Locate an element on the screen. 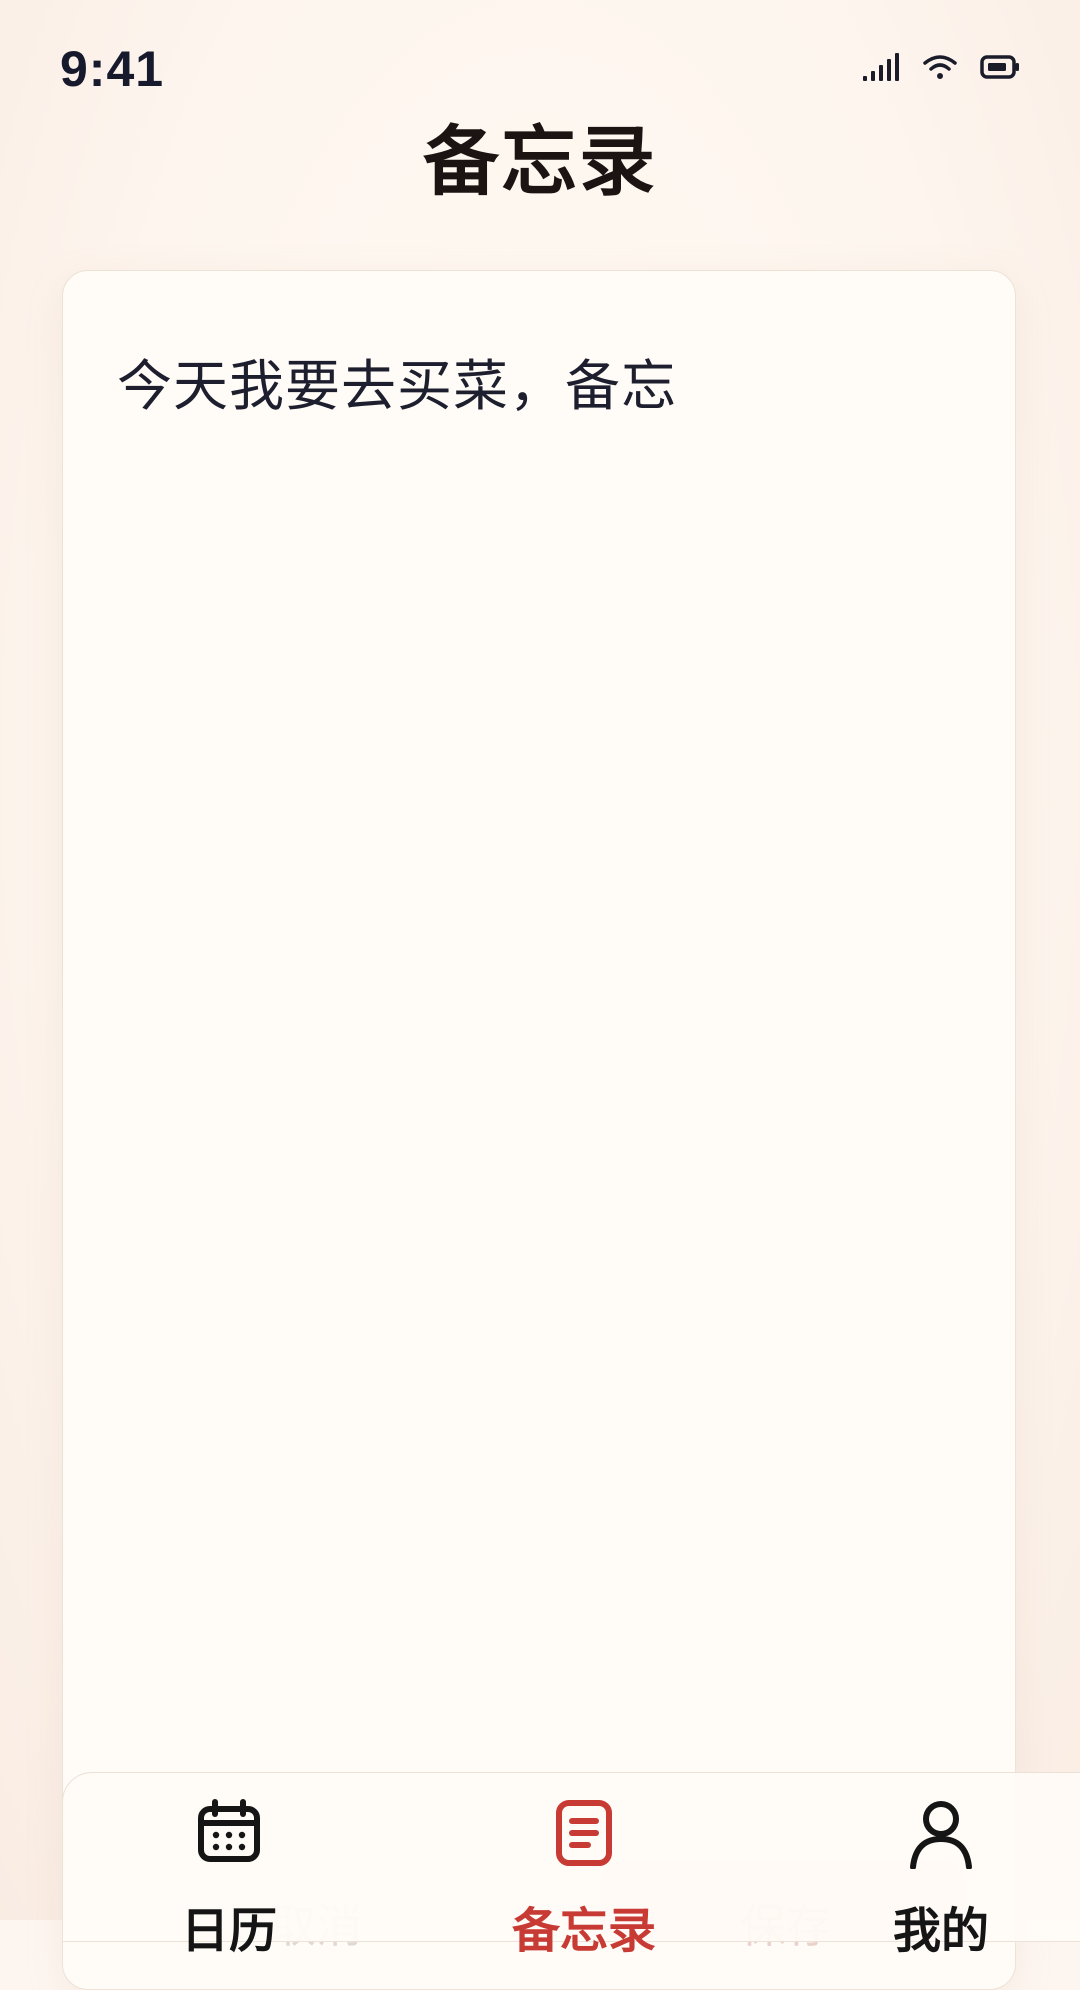 The image size is (1080, 1990). tab-calendar: 日历 is located at coordinates (229, 1866).